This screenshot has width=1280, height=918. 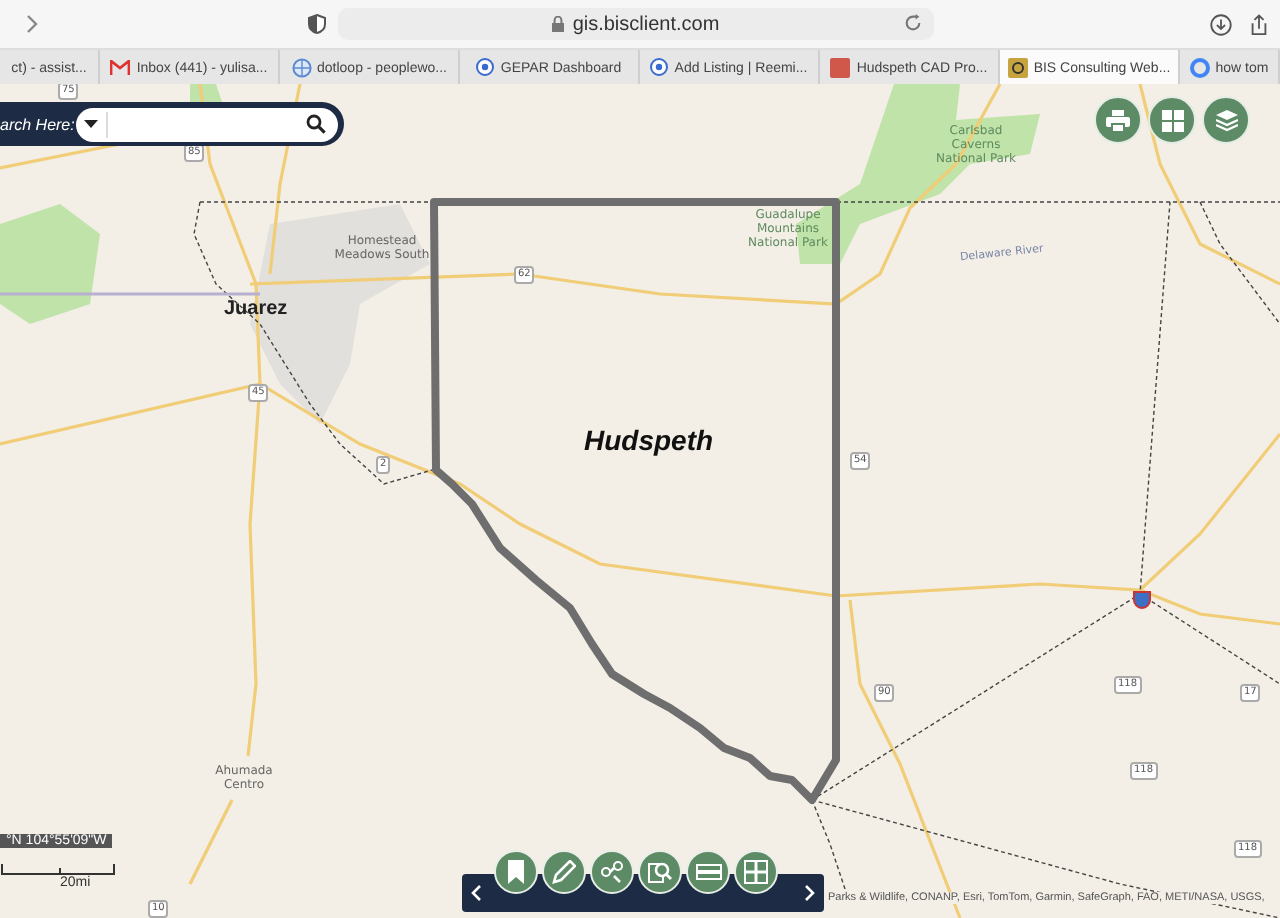 I want to click on search-label: arch Here:, so click(x=38, y=124).